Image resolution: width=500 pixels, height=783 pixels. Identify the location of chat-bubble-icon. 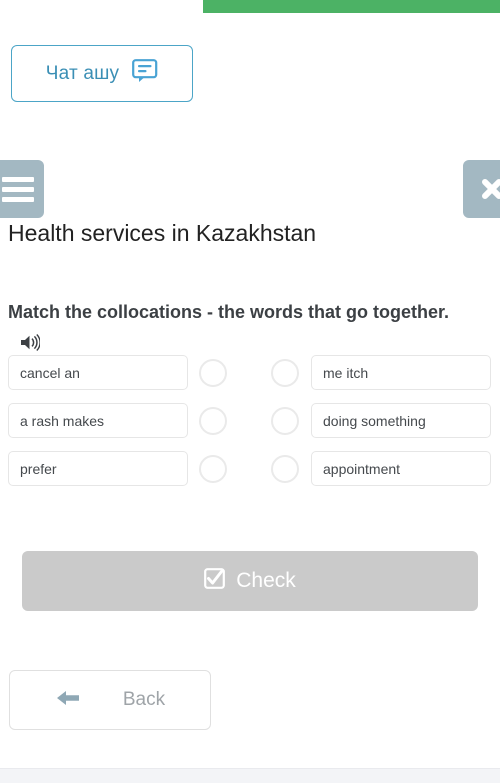
(145, 73).